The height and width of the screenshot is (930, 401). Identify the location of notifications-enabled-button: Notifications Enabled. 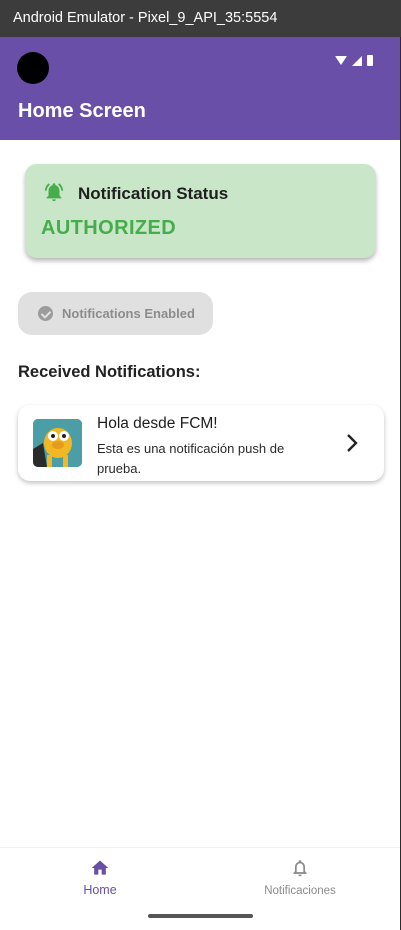
(115, 313).